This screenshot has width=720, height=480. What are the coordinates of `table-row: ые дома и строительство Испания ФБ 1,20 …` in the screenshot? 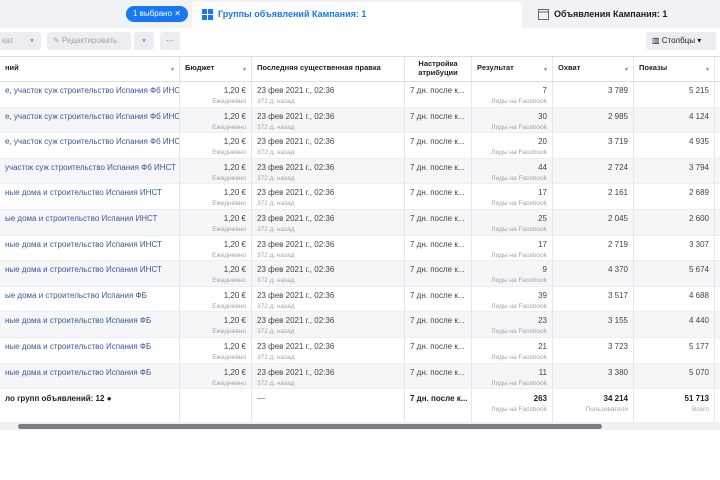 It's located at (360, 299).